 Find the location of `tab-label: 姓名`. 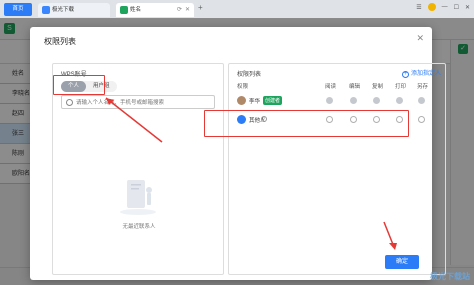

tab-label: 姓名 is located at coordinates (136, 10).